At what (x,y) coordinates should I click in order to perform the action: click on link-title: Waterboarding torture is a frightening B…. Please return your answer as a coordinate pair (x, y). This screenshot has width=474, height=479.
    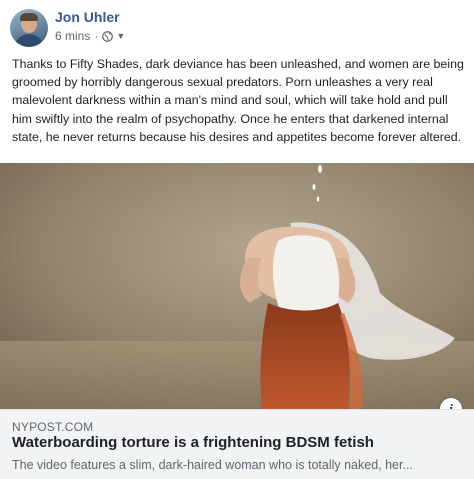
    Looking at the image, I should click on (193, 442).